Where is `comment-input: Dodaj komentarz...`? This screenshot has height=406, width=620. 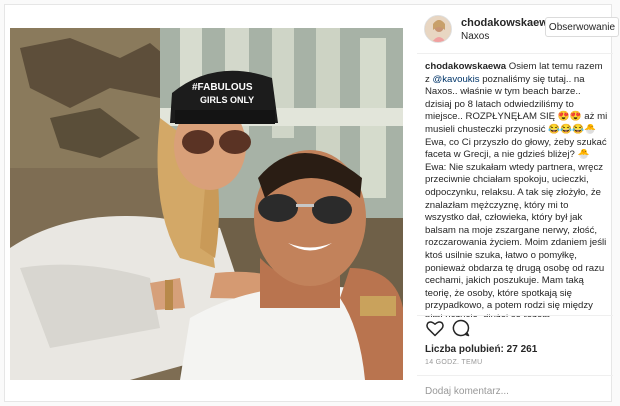 comment-input: Dodaj komentarz... is located at coordinates (467, 391).